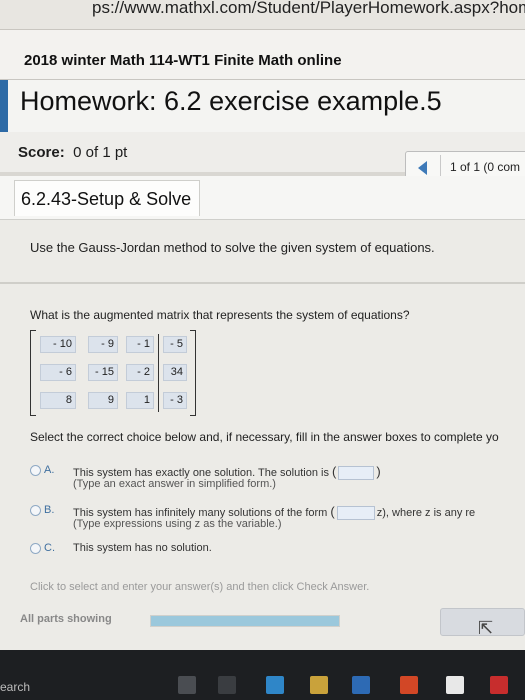 This screenshot has height=700, width=525. What do you see at coordinates (262, 283) in the screenshot?
I see `divider` at bounding box center [262, 283].